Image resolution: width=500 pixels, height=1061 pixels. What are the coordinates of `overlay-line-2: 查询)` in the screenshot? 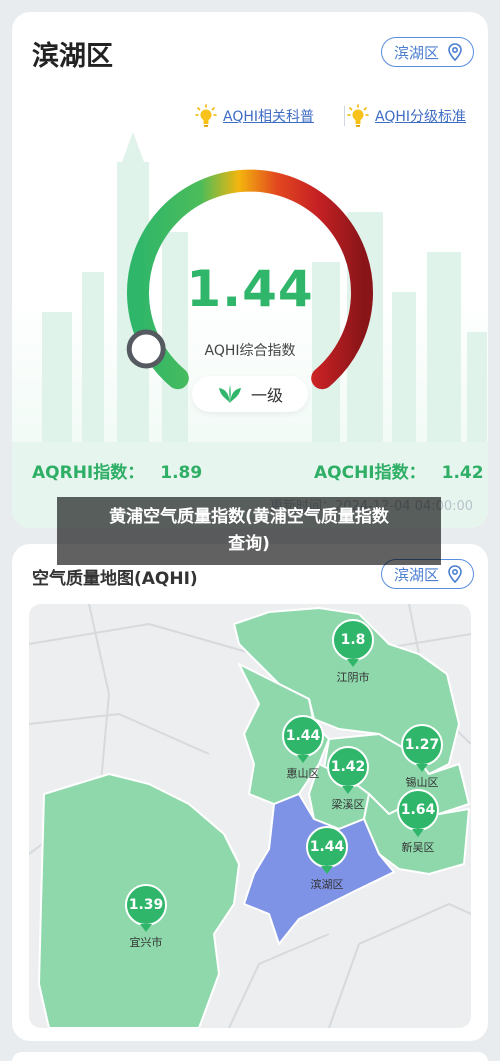 It's located at (249, 544).